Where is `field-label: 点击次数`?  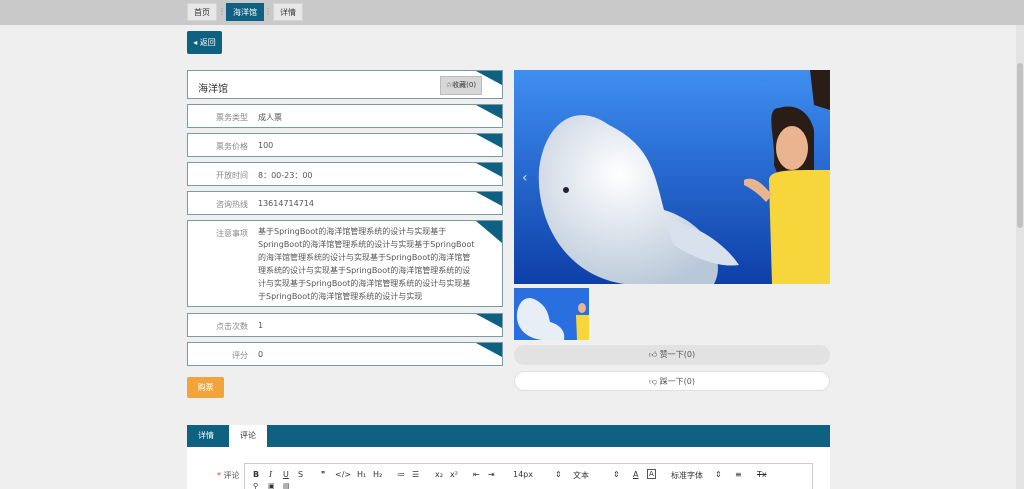 field-label: 点击次数 is located at coordinates (232, 326).